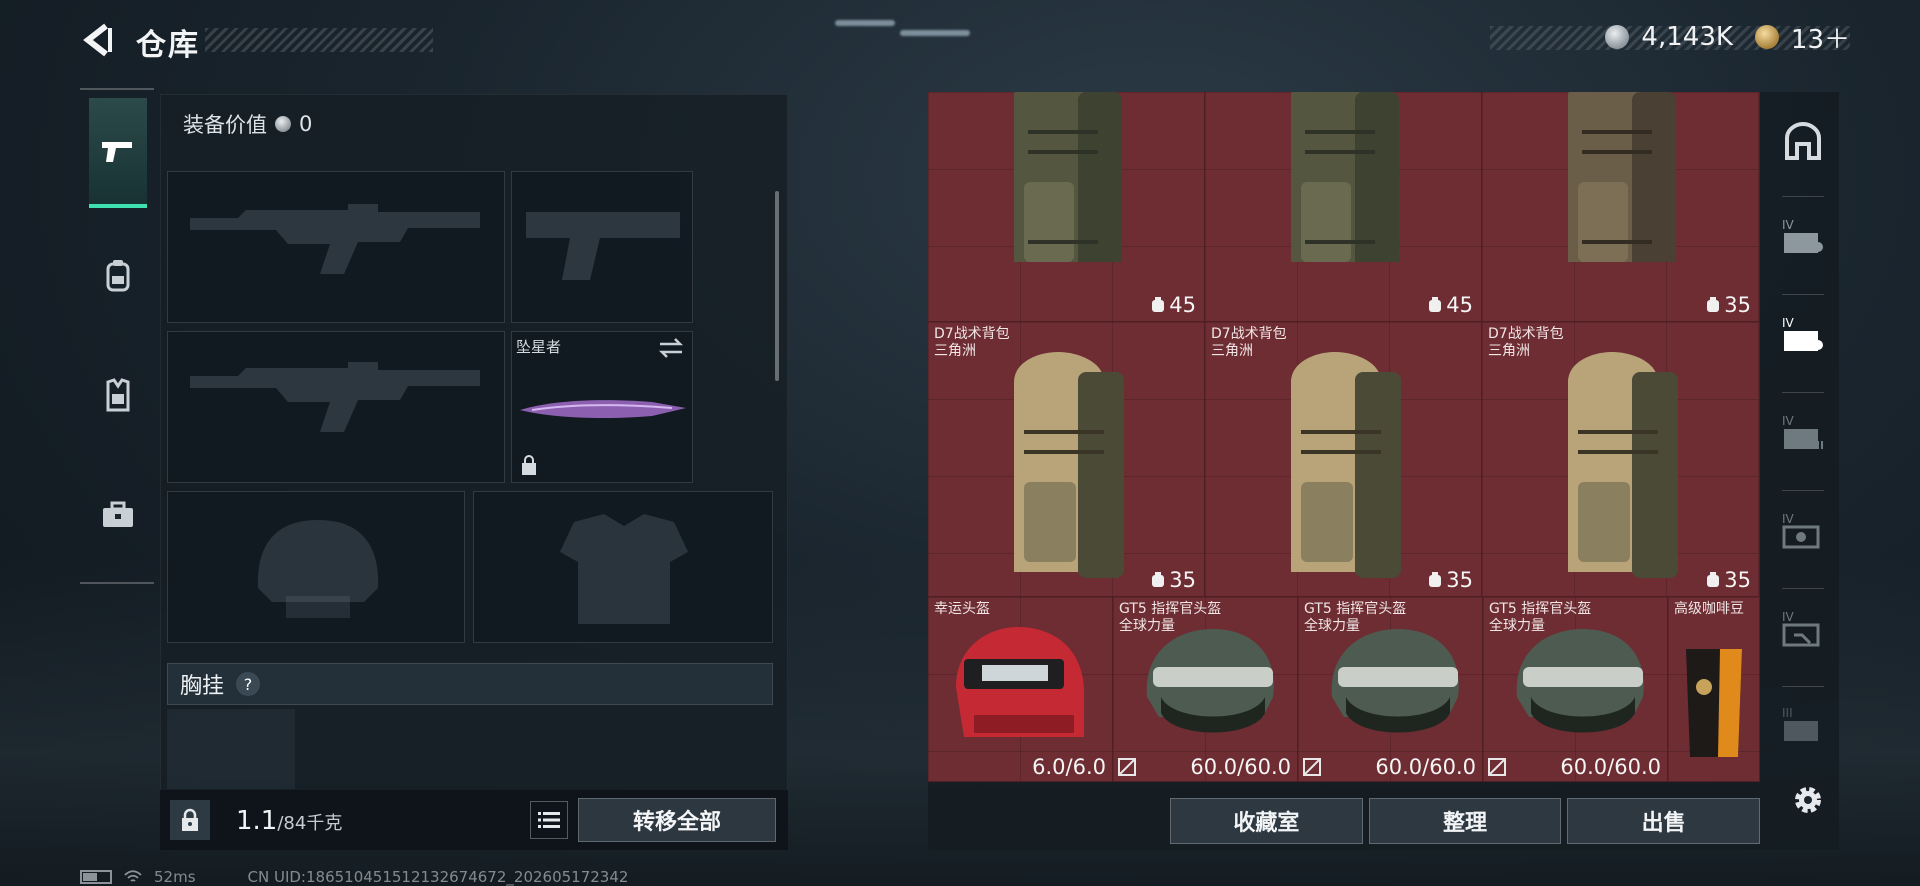 The width and height of the screenshot is (1920, 886). I want to click on tab-backpack, so click(118, 275).